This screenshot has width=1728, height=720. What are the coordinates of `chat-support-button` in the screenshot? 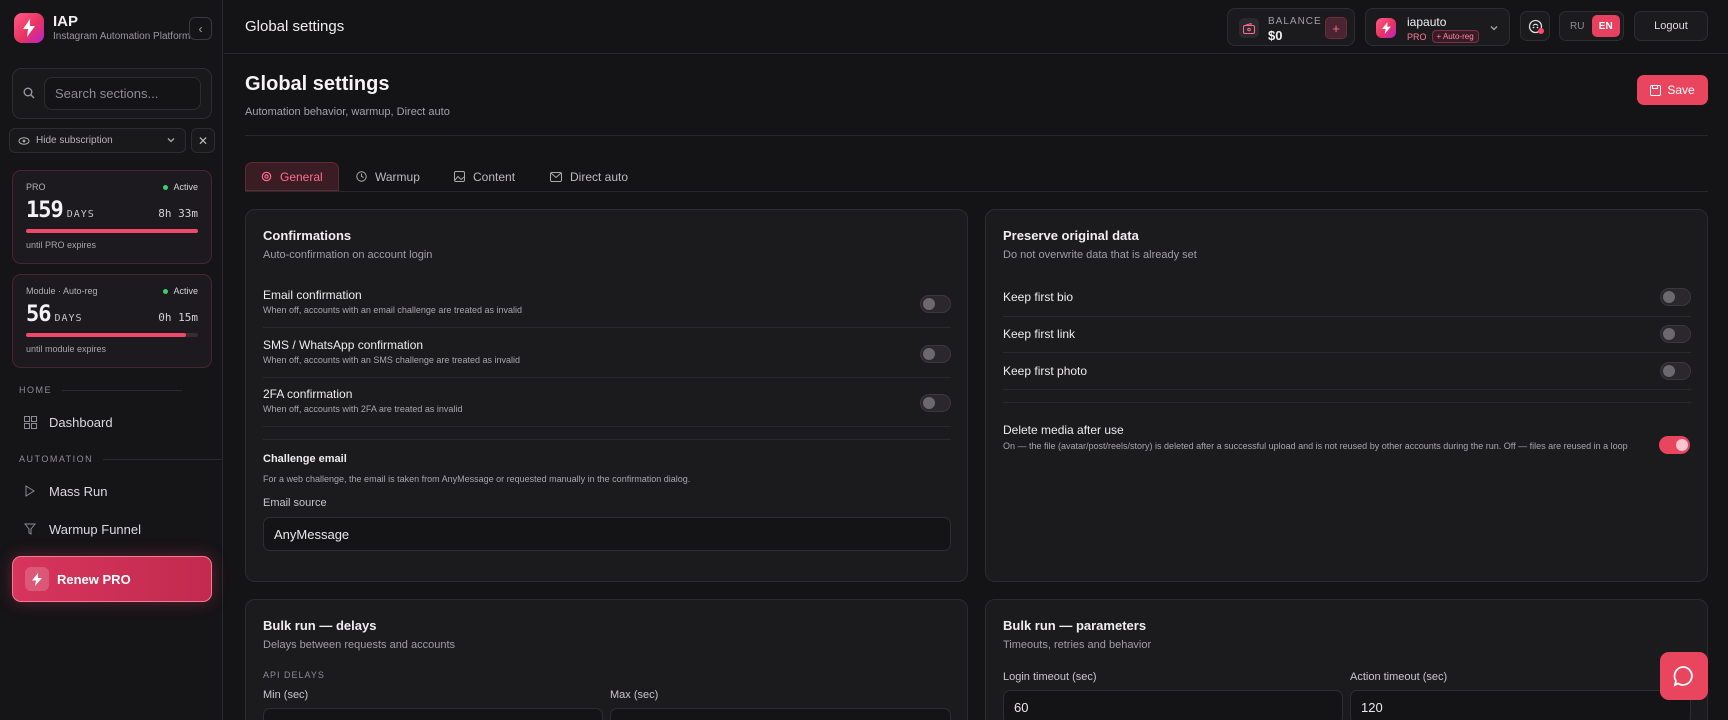 It's located at (1684, 676).